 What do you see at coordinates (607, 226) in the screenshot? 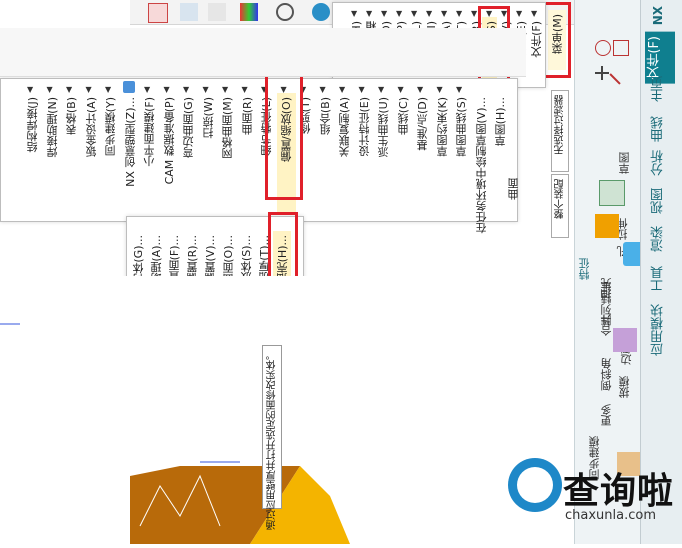
I see `extrude-icon` at bounding box center [607, 226].